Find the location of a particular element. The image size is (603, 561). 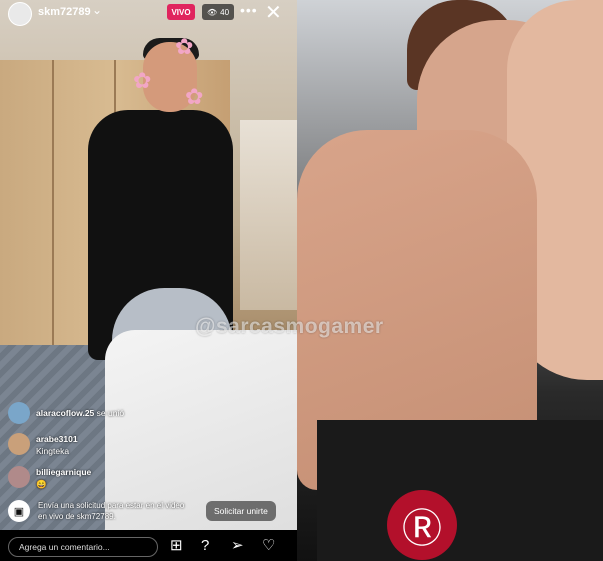

live-badge: VIVO is located at coordinates (181, 12).